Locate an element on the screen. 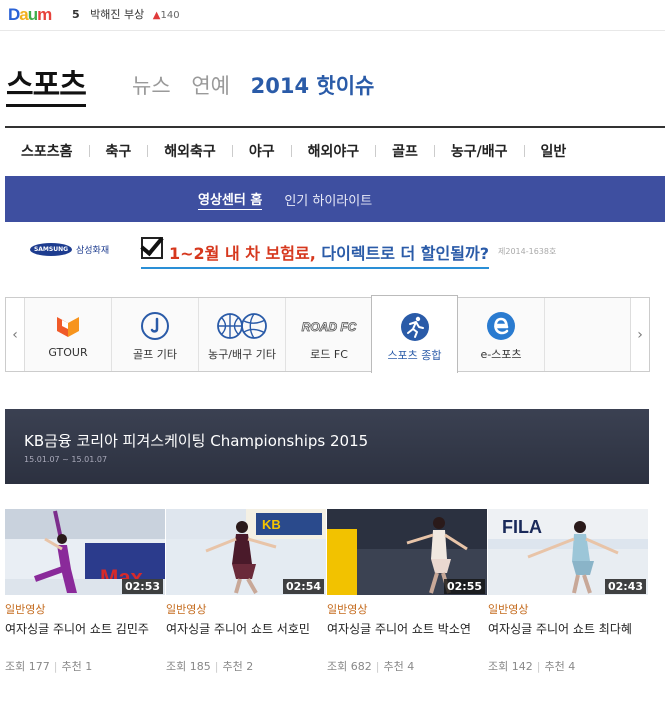  video-title: 여자싱글 주니어 쇼트 최다혜 is located at coordinates (568, 629).